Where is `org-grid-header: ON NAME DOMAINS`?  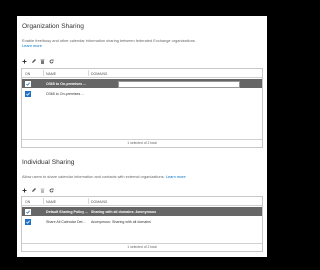
org-grid-header: ON NAME DOMAINS is located at coordinates (142, 73).